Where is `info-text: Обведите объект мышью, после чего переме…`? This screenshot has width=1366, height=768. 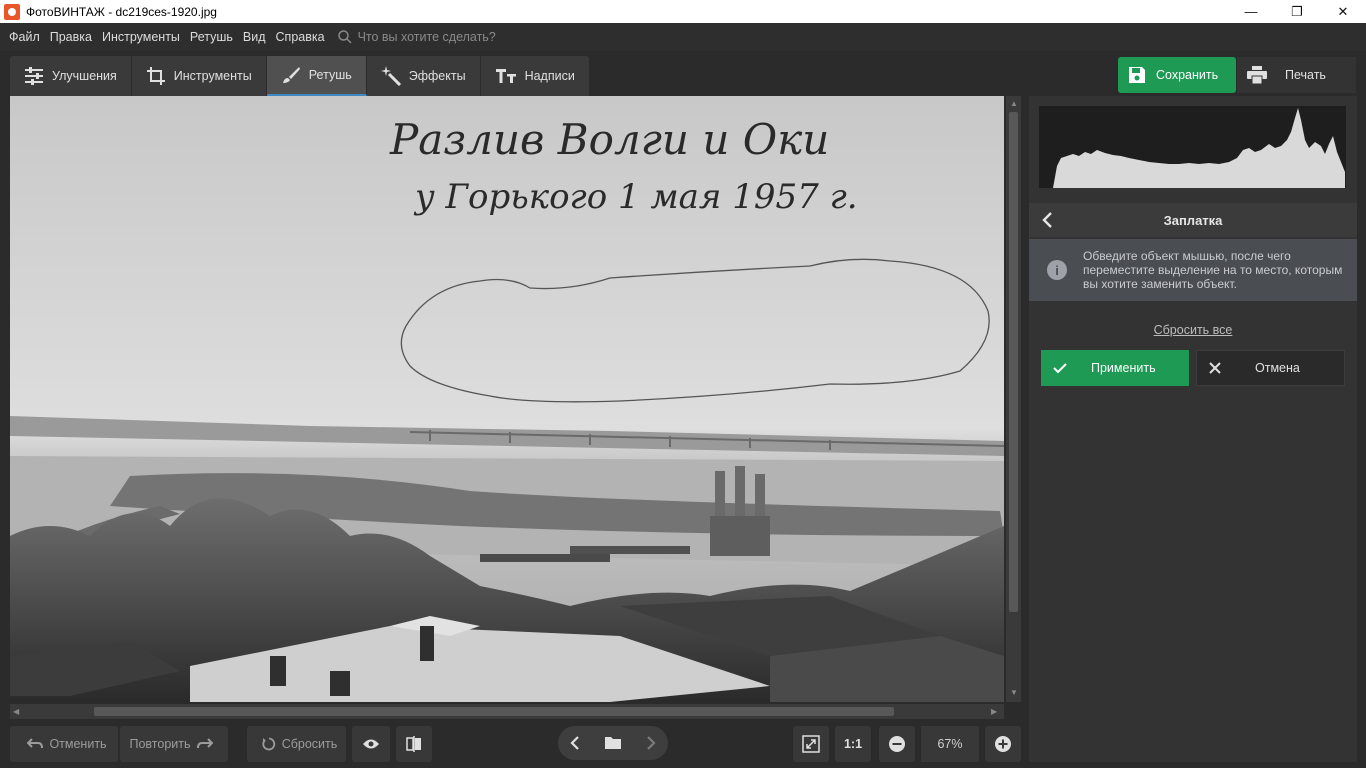
info-text: Обведите объект мышью, после чего переме… is located at coordinates (1213, 270).